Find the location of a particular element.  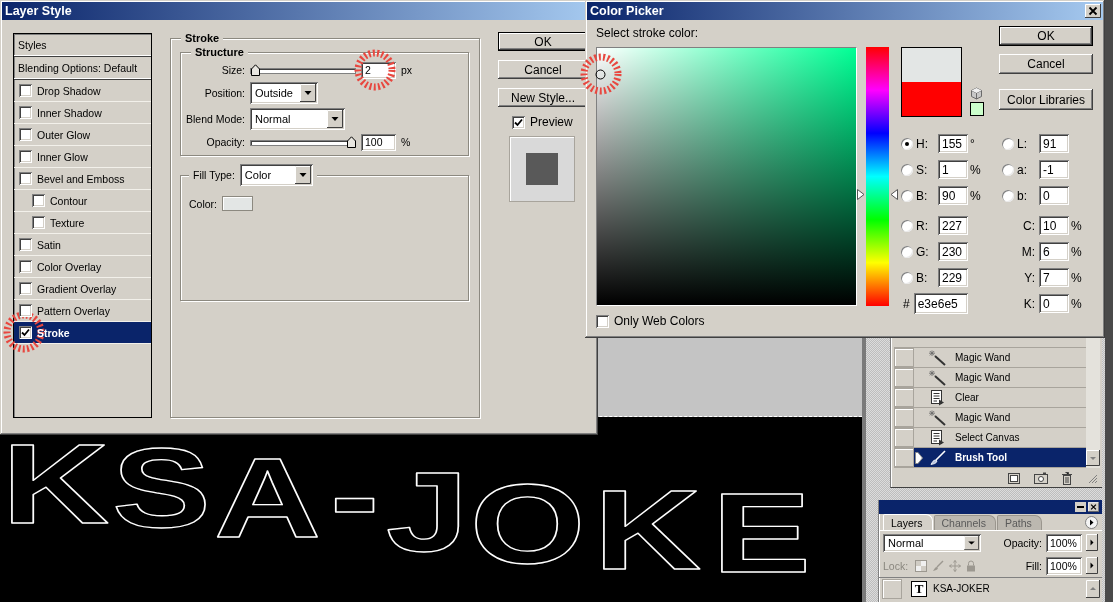

styles-list-item: Styles is located at coordinates (82, 45).